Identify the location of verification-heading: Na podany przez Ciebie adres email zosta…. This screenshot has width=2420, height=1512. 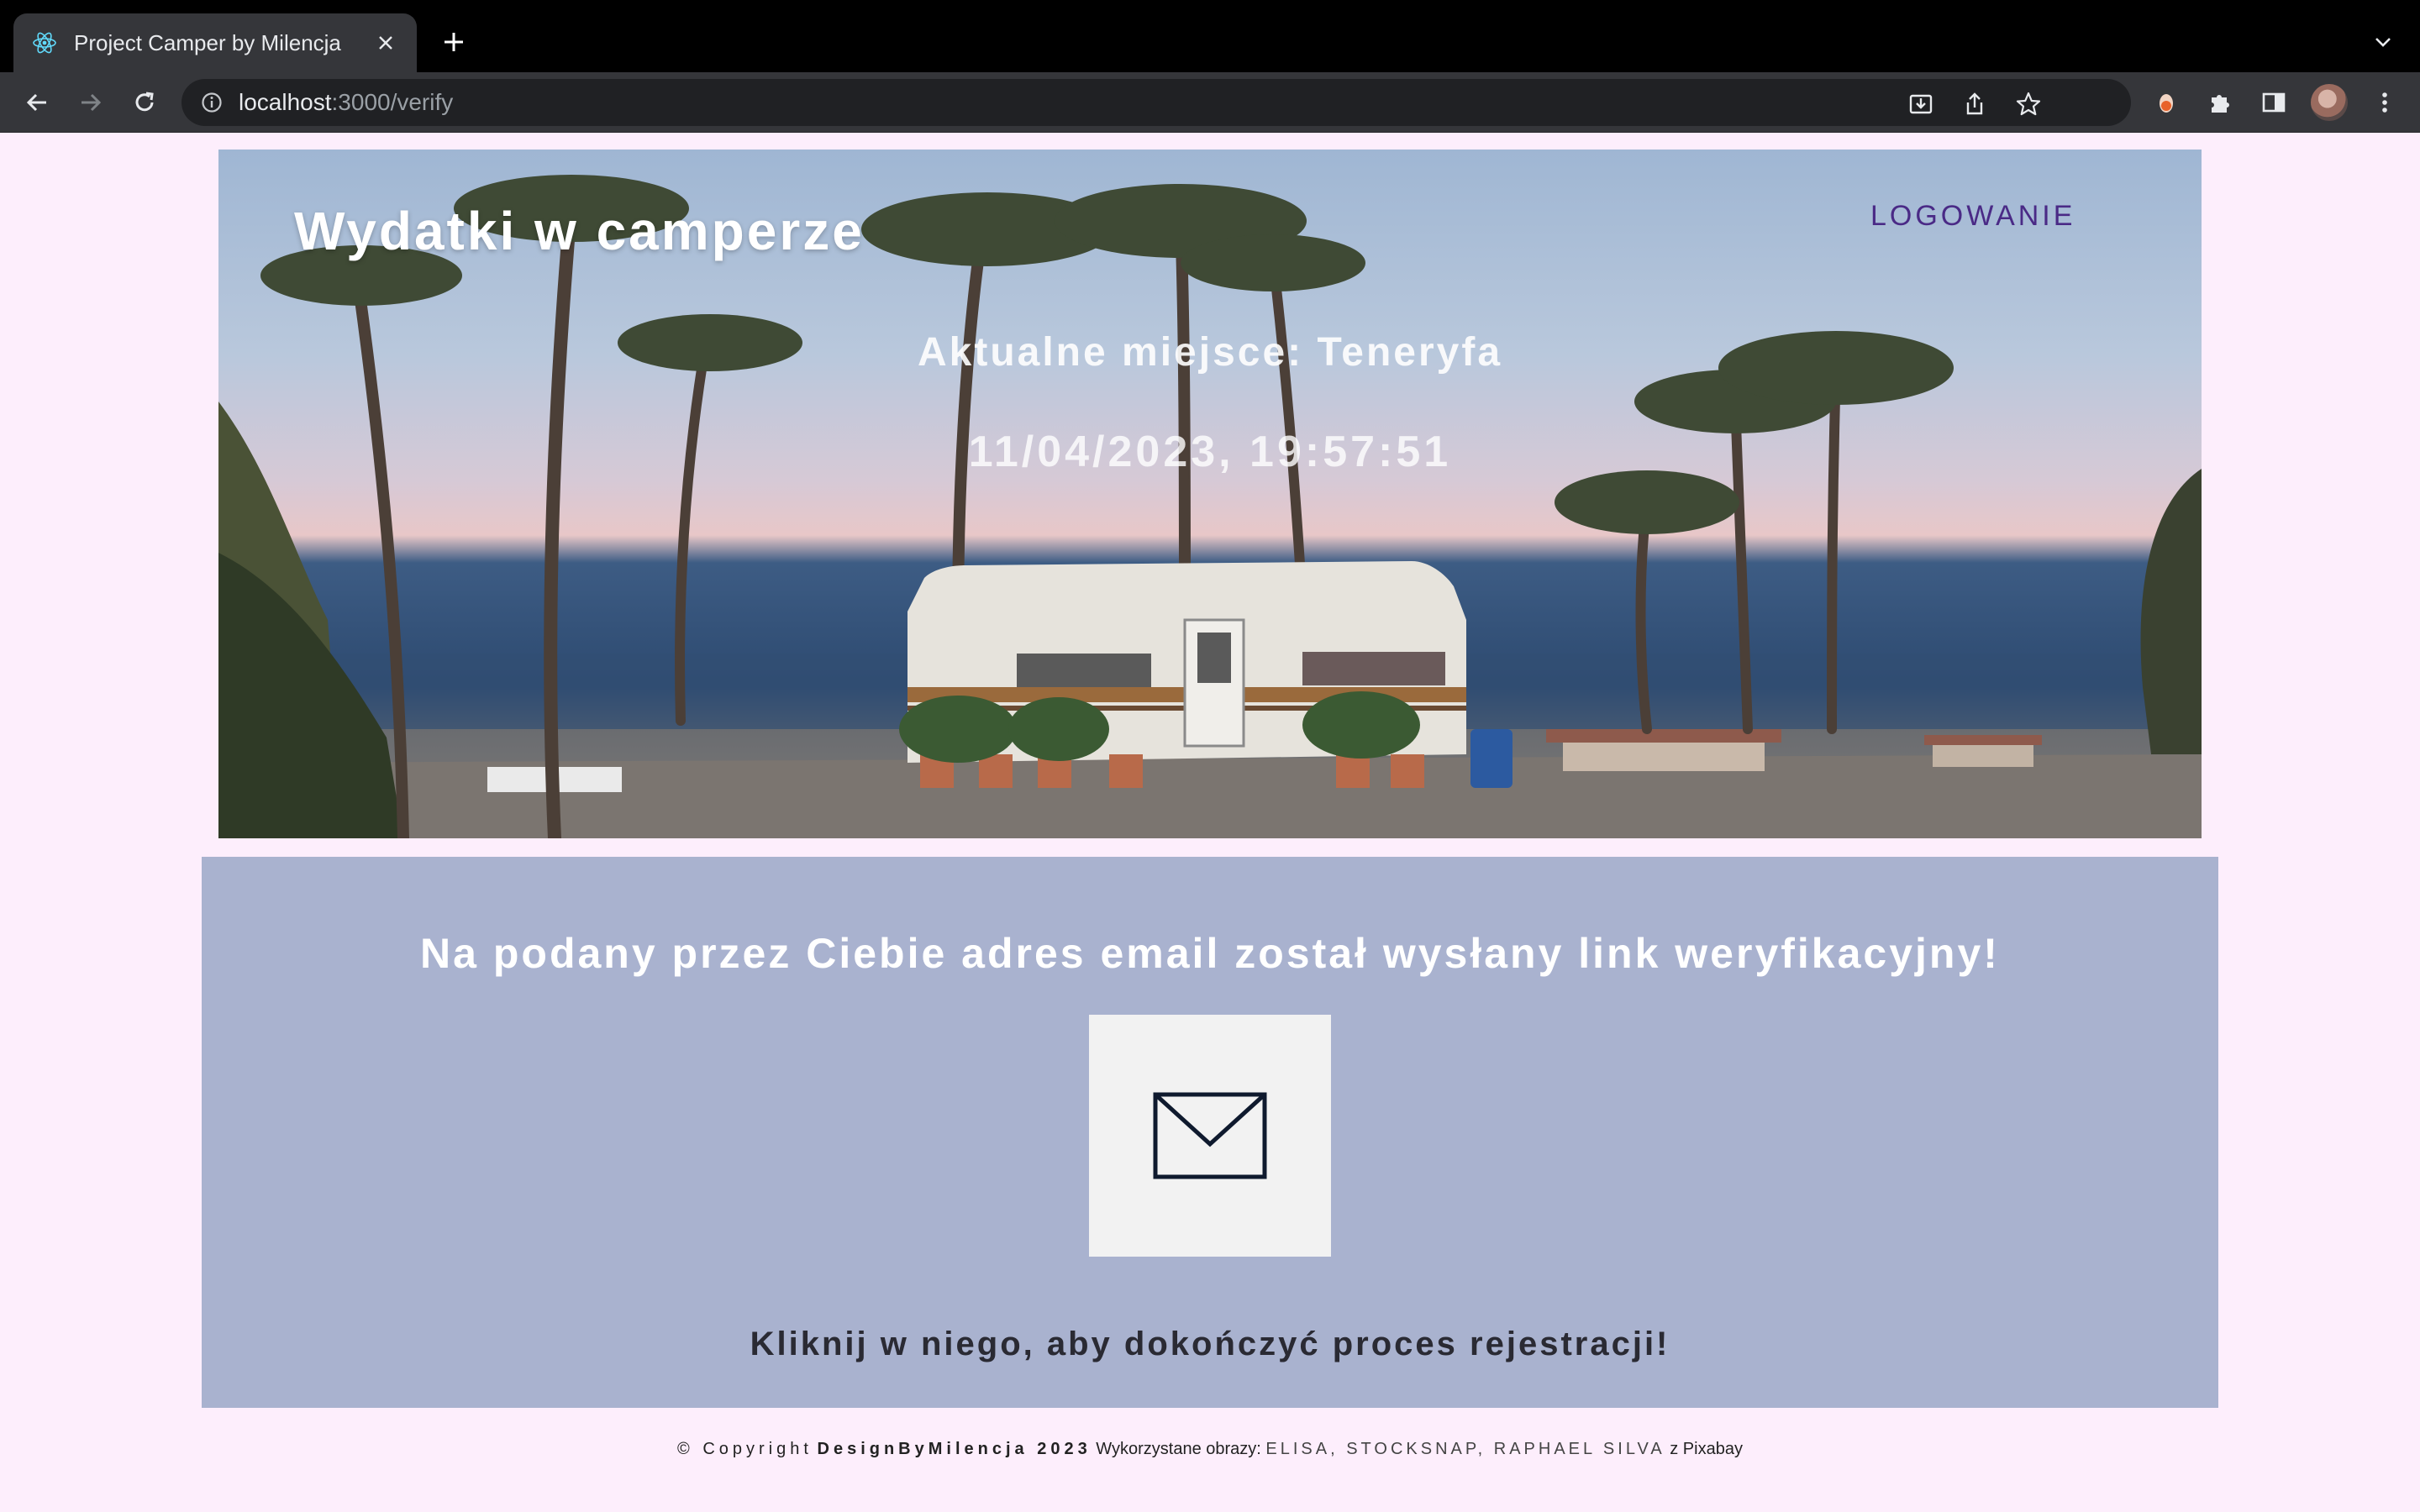
(1210, 953).